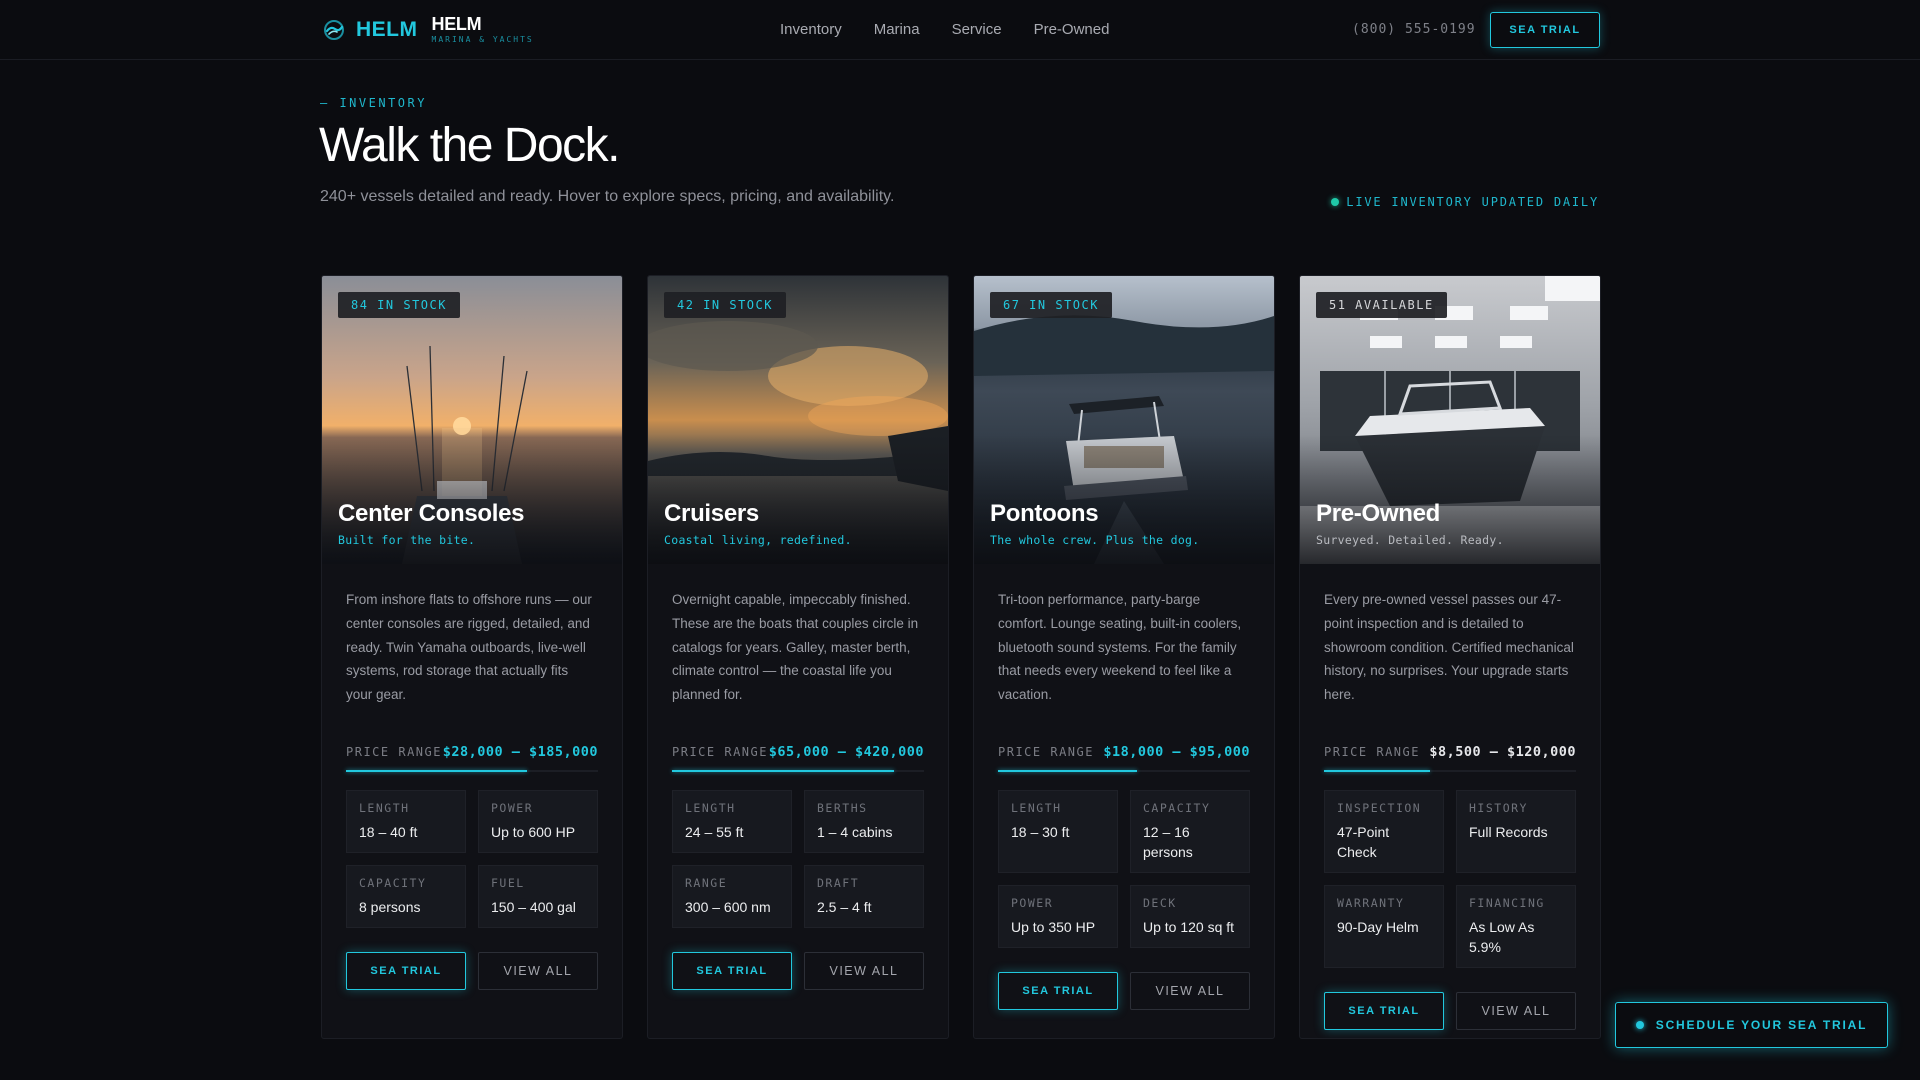 The height and width of the screenshot is (1080, 1920). Describe the element at coordinates (1363, 842) in the screenshot. I see `spec-value: 47-Point Check` at that location.